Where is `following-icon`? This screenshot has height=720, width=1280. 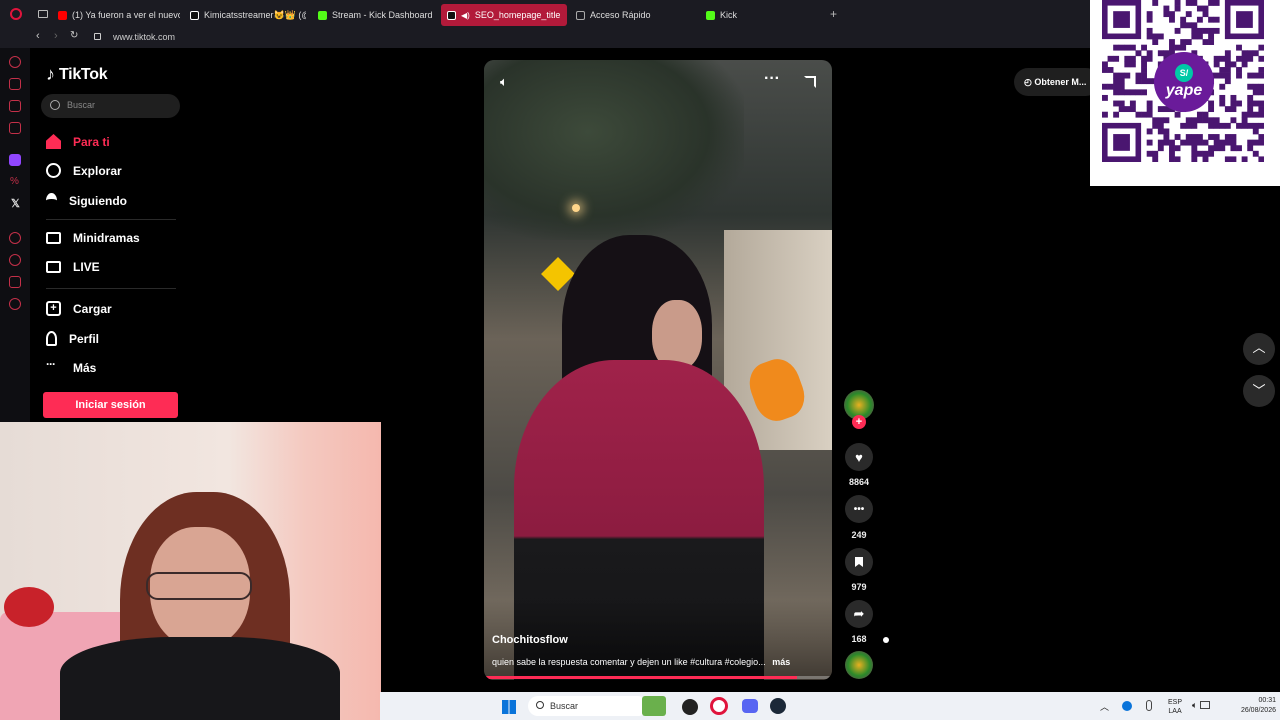 following-icon is located at coordinates (51, 200).